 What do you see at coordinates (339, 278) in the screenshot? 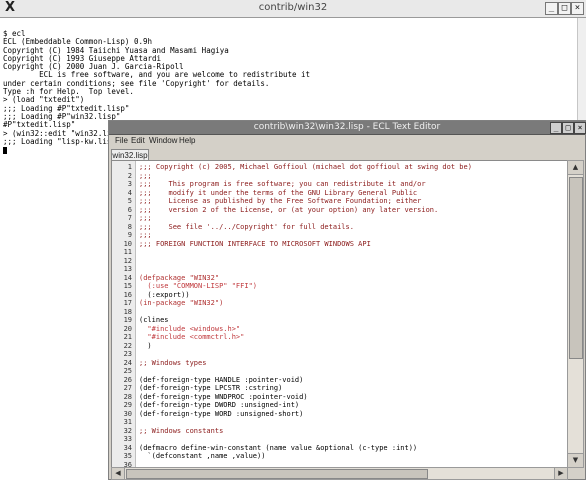
I see `code-line: 14 (defpackage "WIN32"` at bounding box center [339, 278].